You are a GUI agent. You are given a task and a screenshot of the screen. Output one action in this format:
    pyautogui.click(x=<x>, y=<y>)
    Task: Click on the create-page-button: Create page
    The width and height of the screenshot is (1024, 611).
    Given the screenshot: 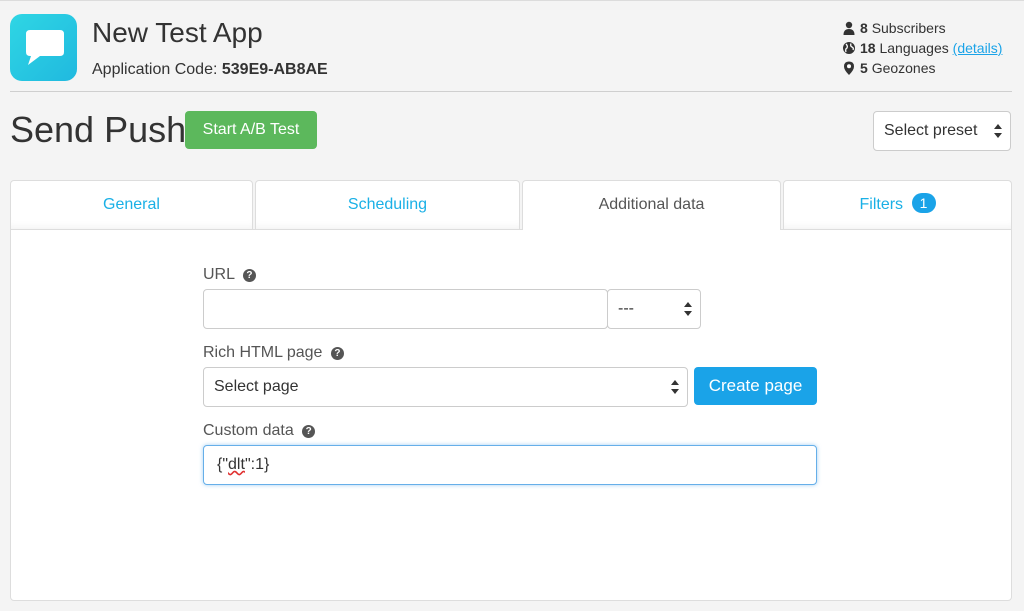 What is the action you would take?
    pyautogui.click(x=755, y=386)
    